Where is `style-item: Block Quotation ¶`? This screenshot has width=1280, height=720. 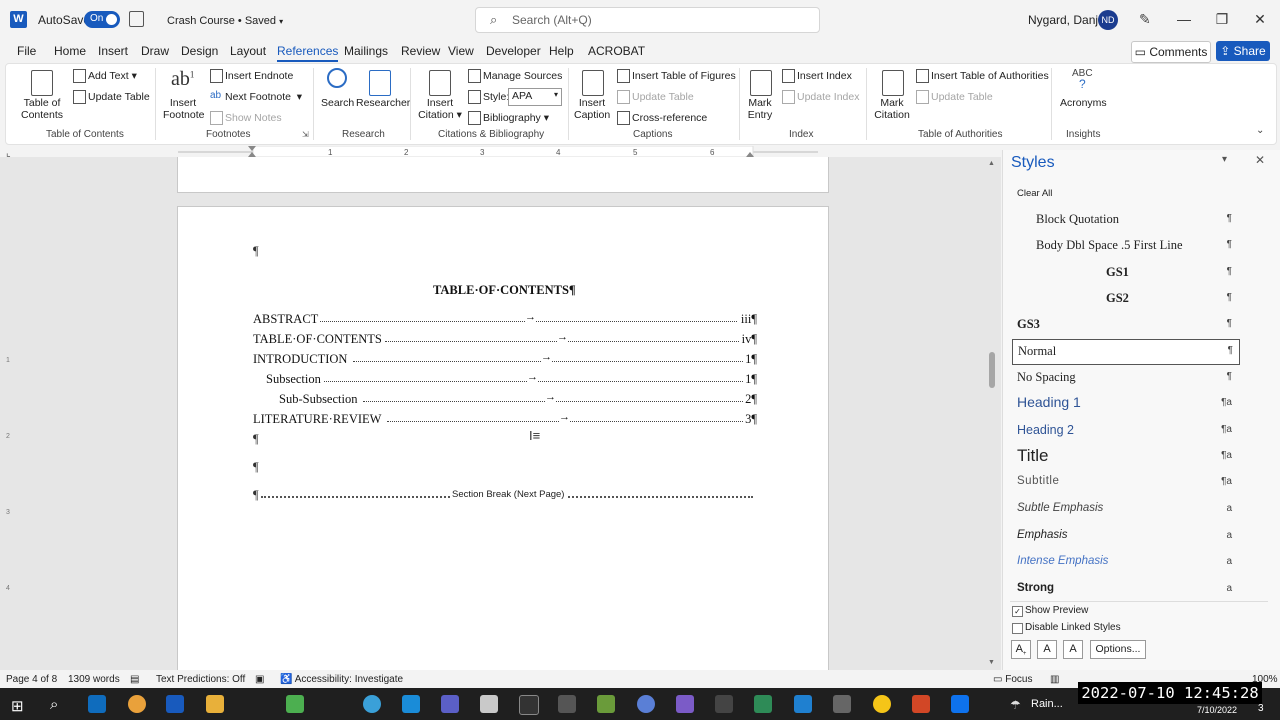 style-item: Block Quotation ¶ is located at coordinates (1125, 220).